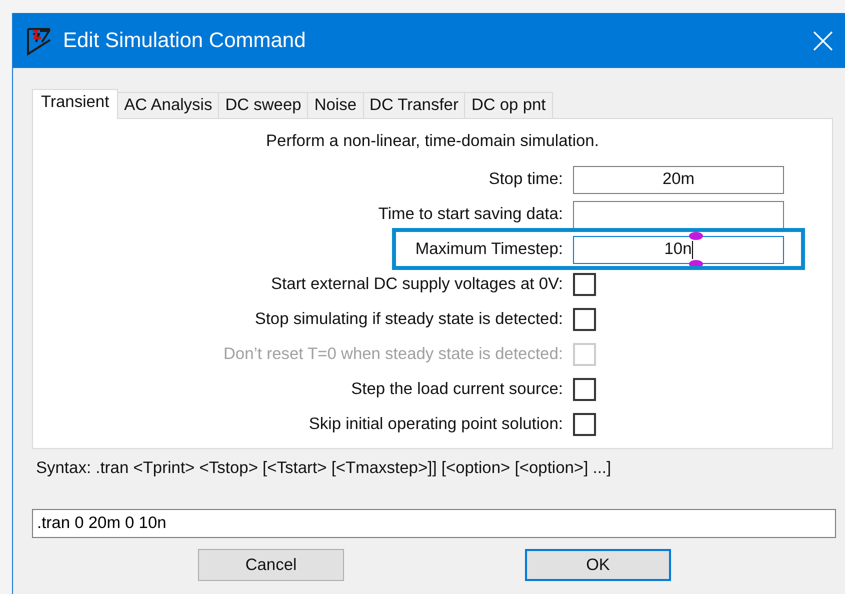 Image resolution: width=845 pixels, height=594 pixels. What do you see at coordinates (678, 250) in the screenshot?
I see `input-field: 10n` at bounding box center [678, 250].